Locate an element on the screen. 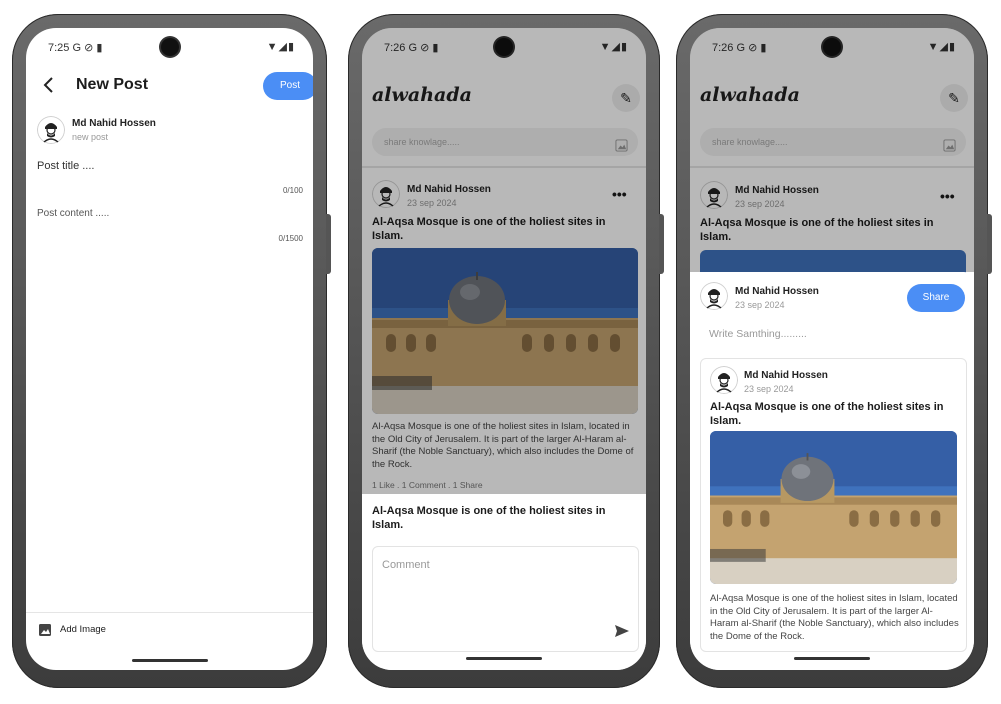  footer-divider is located at coordinates (169, 612).